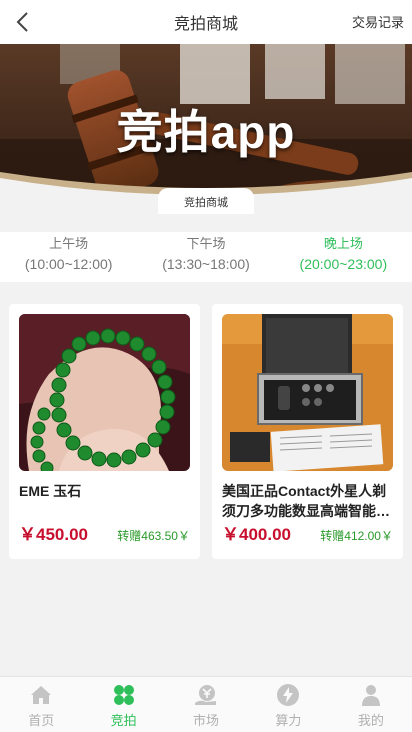  I want to click on session-time: (10:00~12:00), so click(68, 264).